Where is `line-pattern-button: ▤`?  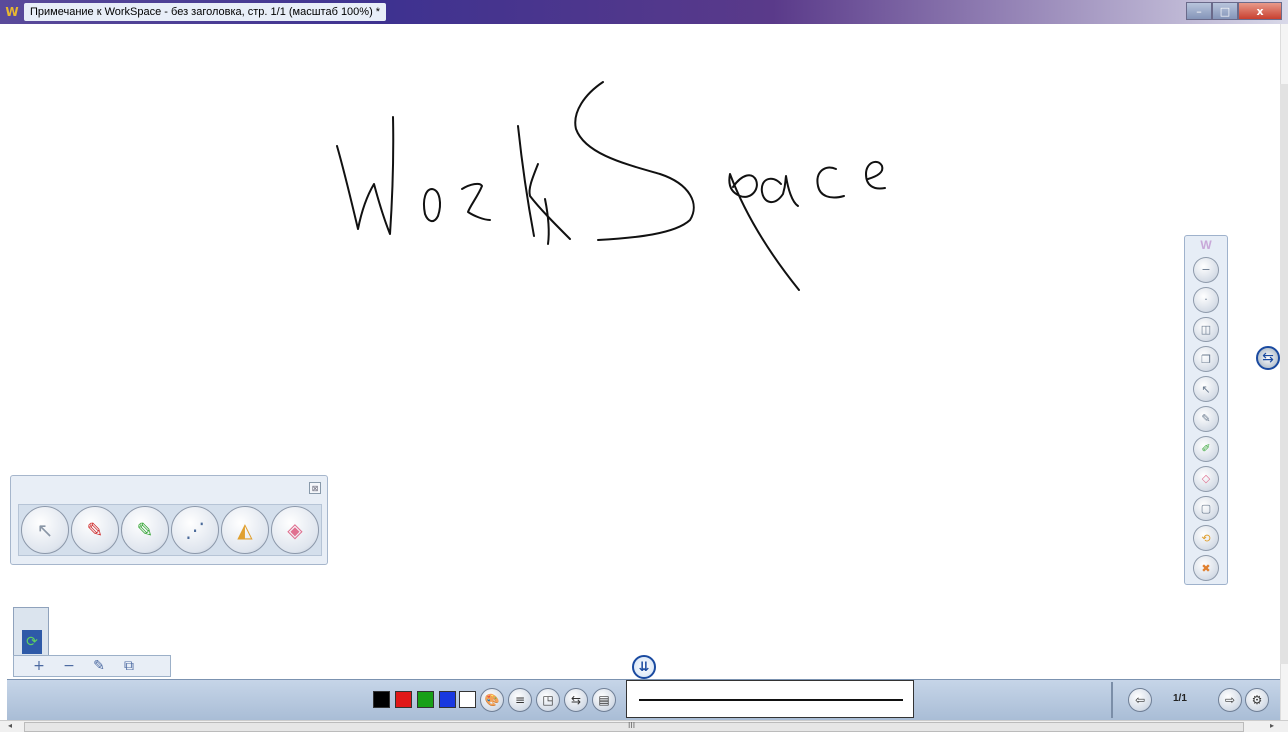
line-pattern-button: ▤ is located at coordinates (604, 700).